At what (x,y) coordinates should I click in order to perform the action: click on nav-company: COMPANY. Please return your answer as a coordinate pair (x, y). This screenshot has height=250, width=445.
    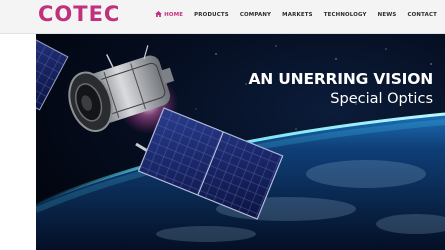
    Looking at the image, I should click on (255, 15).